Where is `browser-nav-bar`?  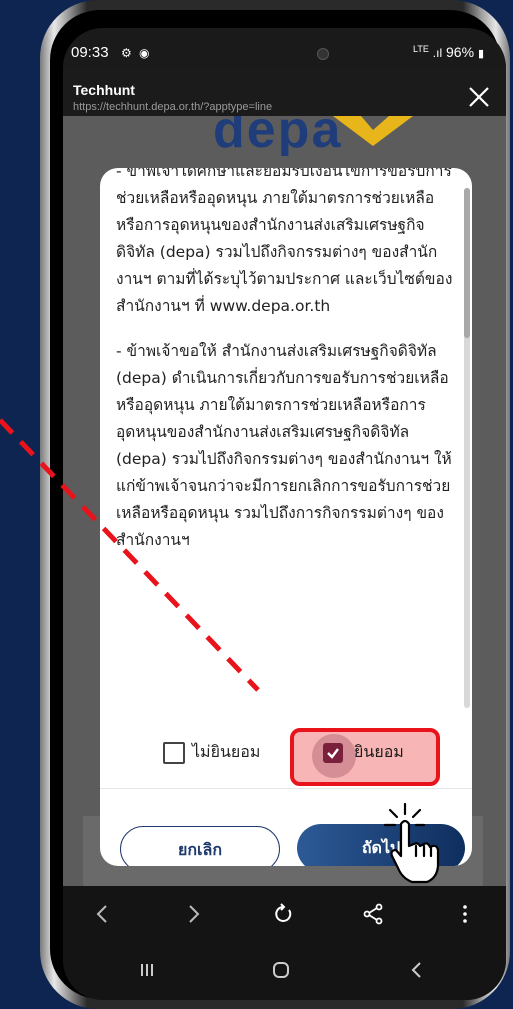
browser-nav-bar is located at coordinates (284, 915).